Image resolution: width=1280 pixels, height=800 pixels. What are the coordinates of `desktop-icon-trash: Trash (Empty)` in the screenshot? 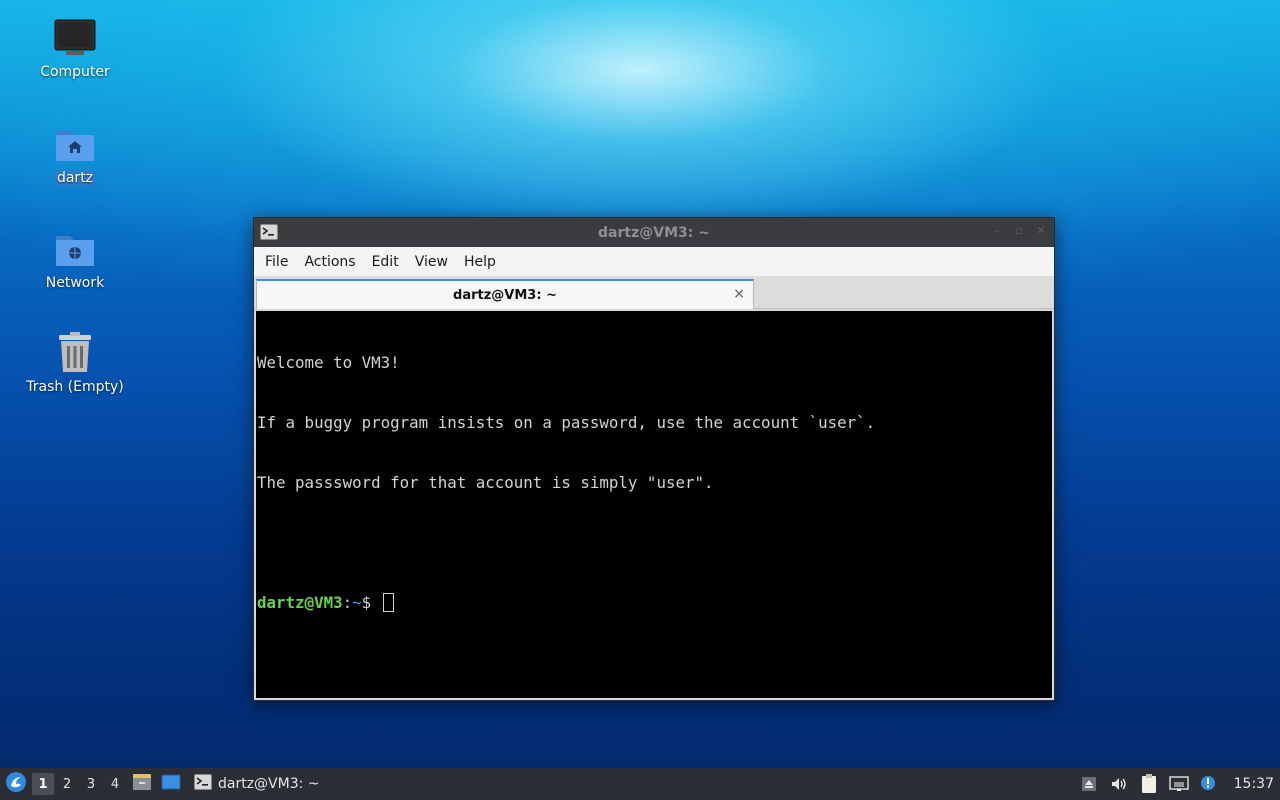 It's located at (75, 363).